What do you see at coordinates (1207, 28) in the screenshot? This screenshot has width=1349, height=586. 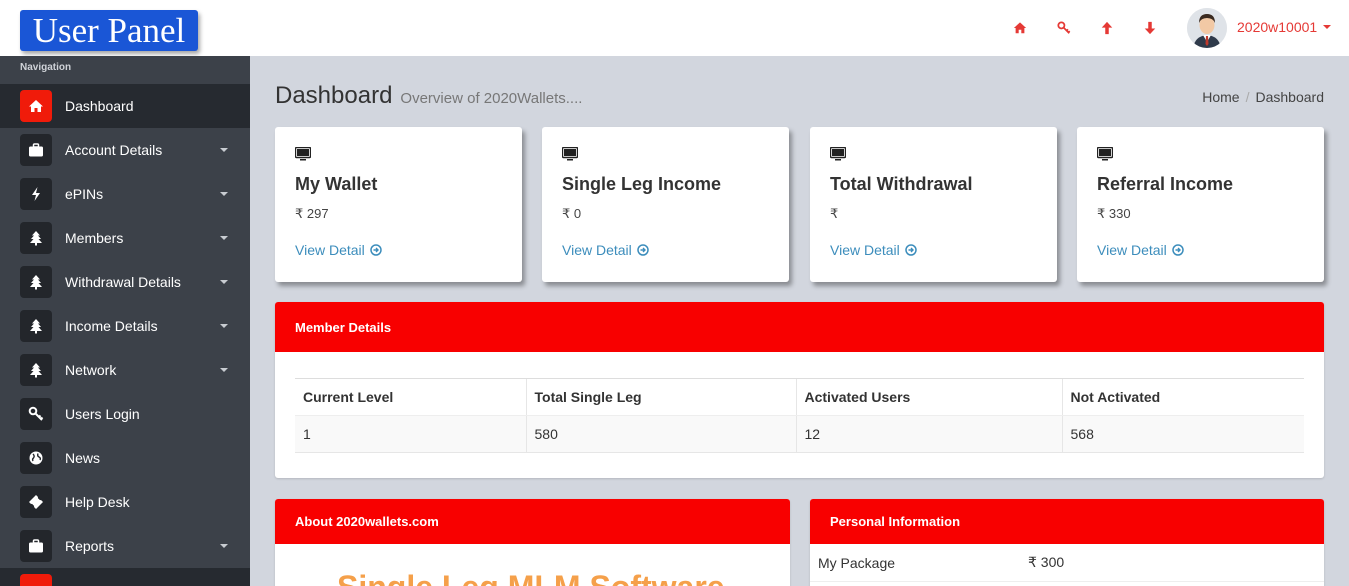 I see `user-avatar` at bounding box center [1207, 28].